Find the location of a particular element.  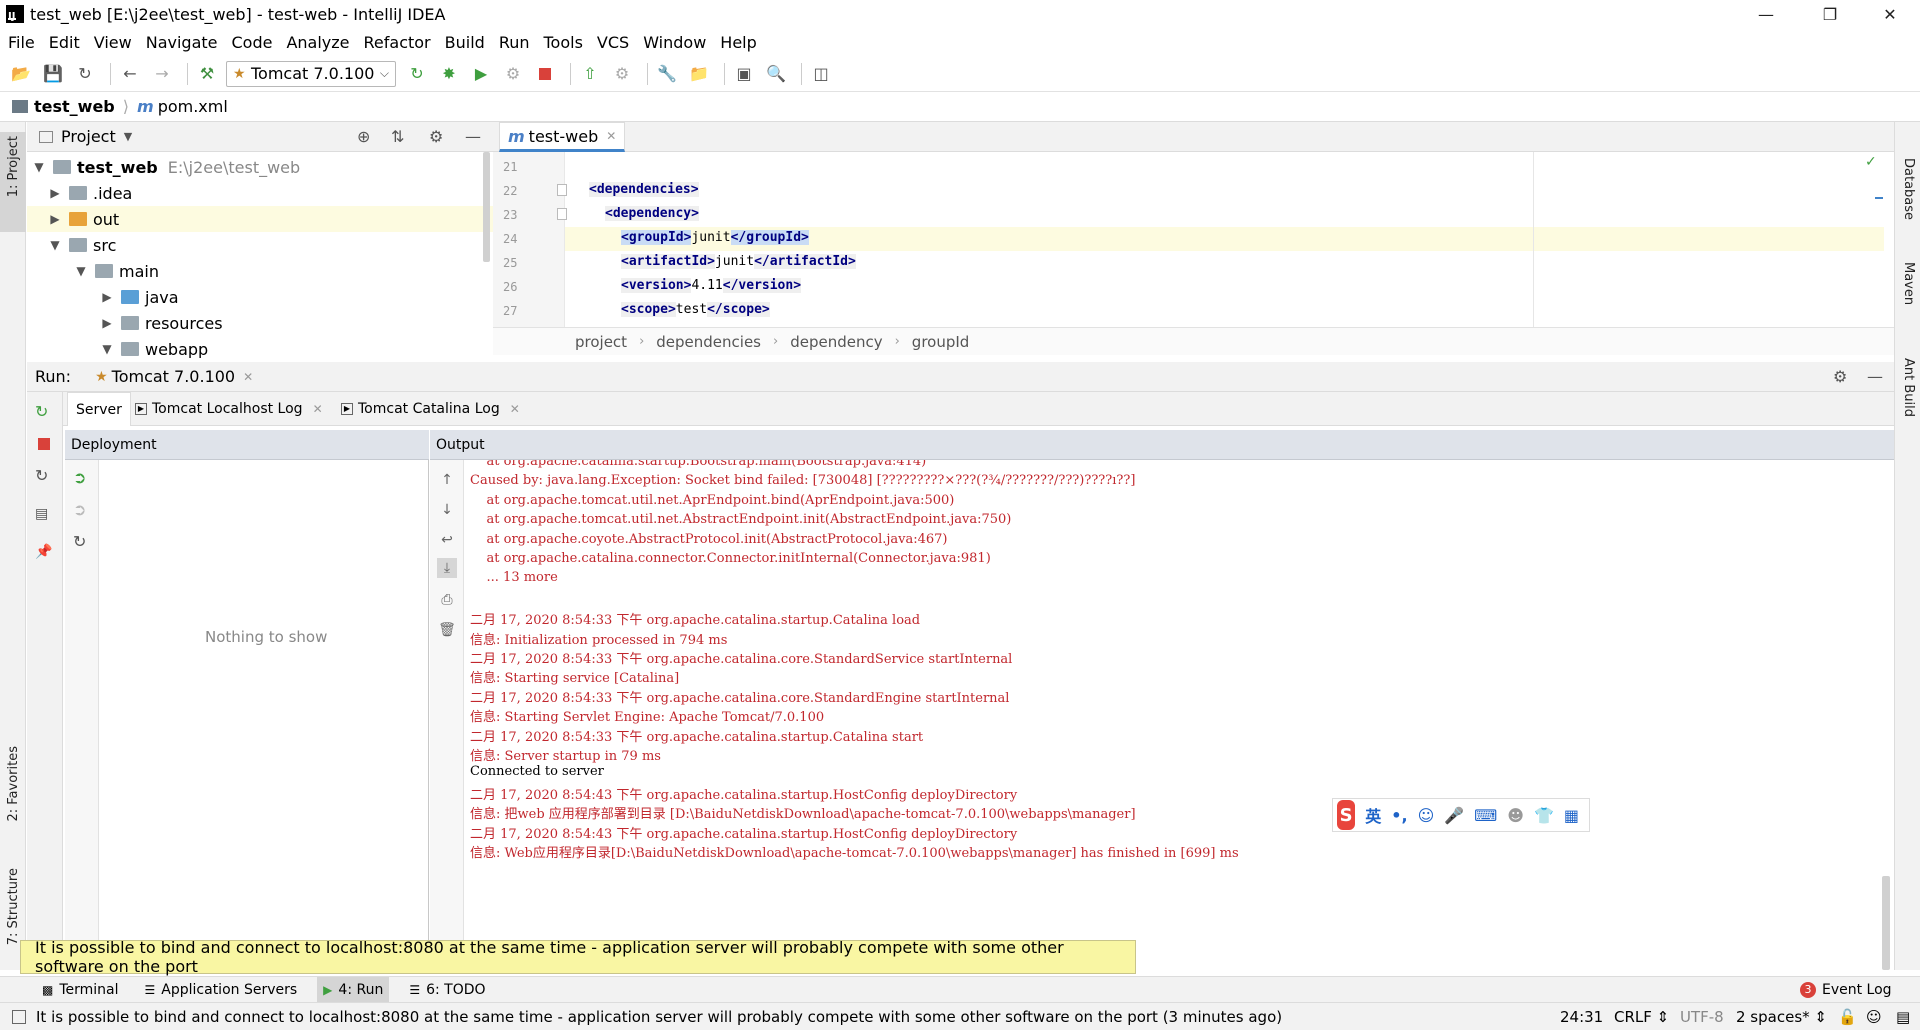

nav-project: test_web is located at coordinates (74, 106).